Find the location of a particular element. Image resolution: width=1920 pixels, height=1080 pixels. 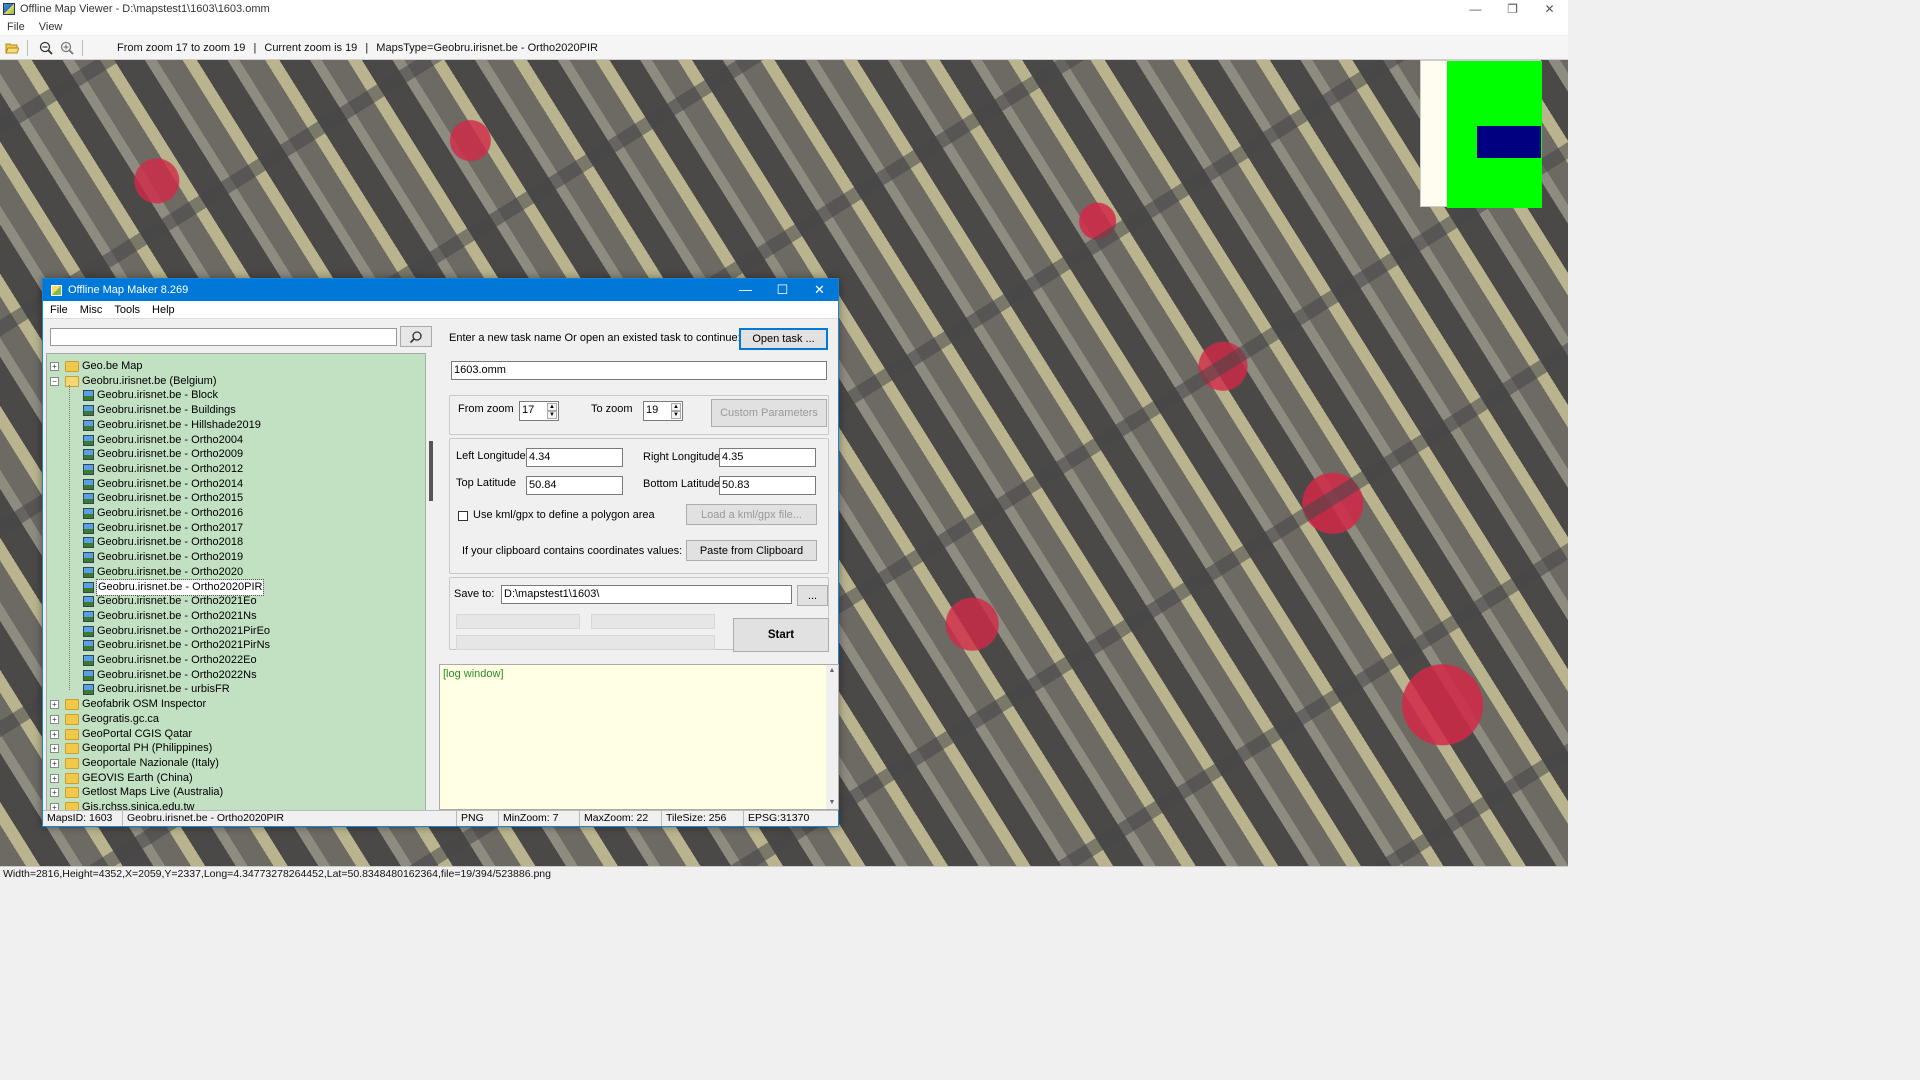

menu-view: View is located at coordinates (51, 27).